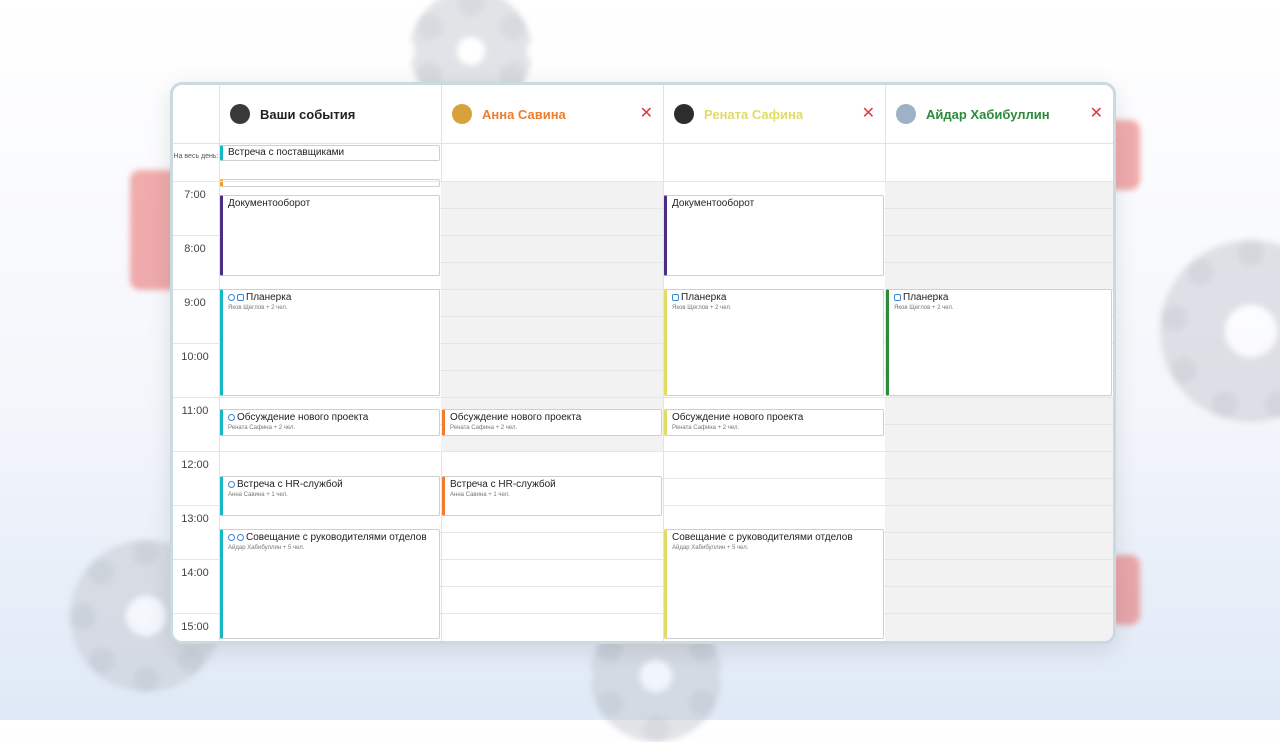 Image resolution: width=1280 pixels, height=742 pixels. I want to click on event-title-text: Встреча с HR-службой, so click(290, 484).